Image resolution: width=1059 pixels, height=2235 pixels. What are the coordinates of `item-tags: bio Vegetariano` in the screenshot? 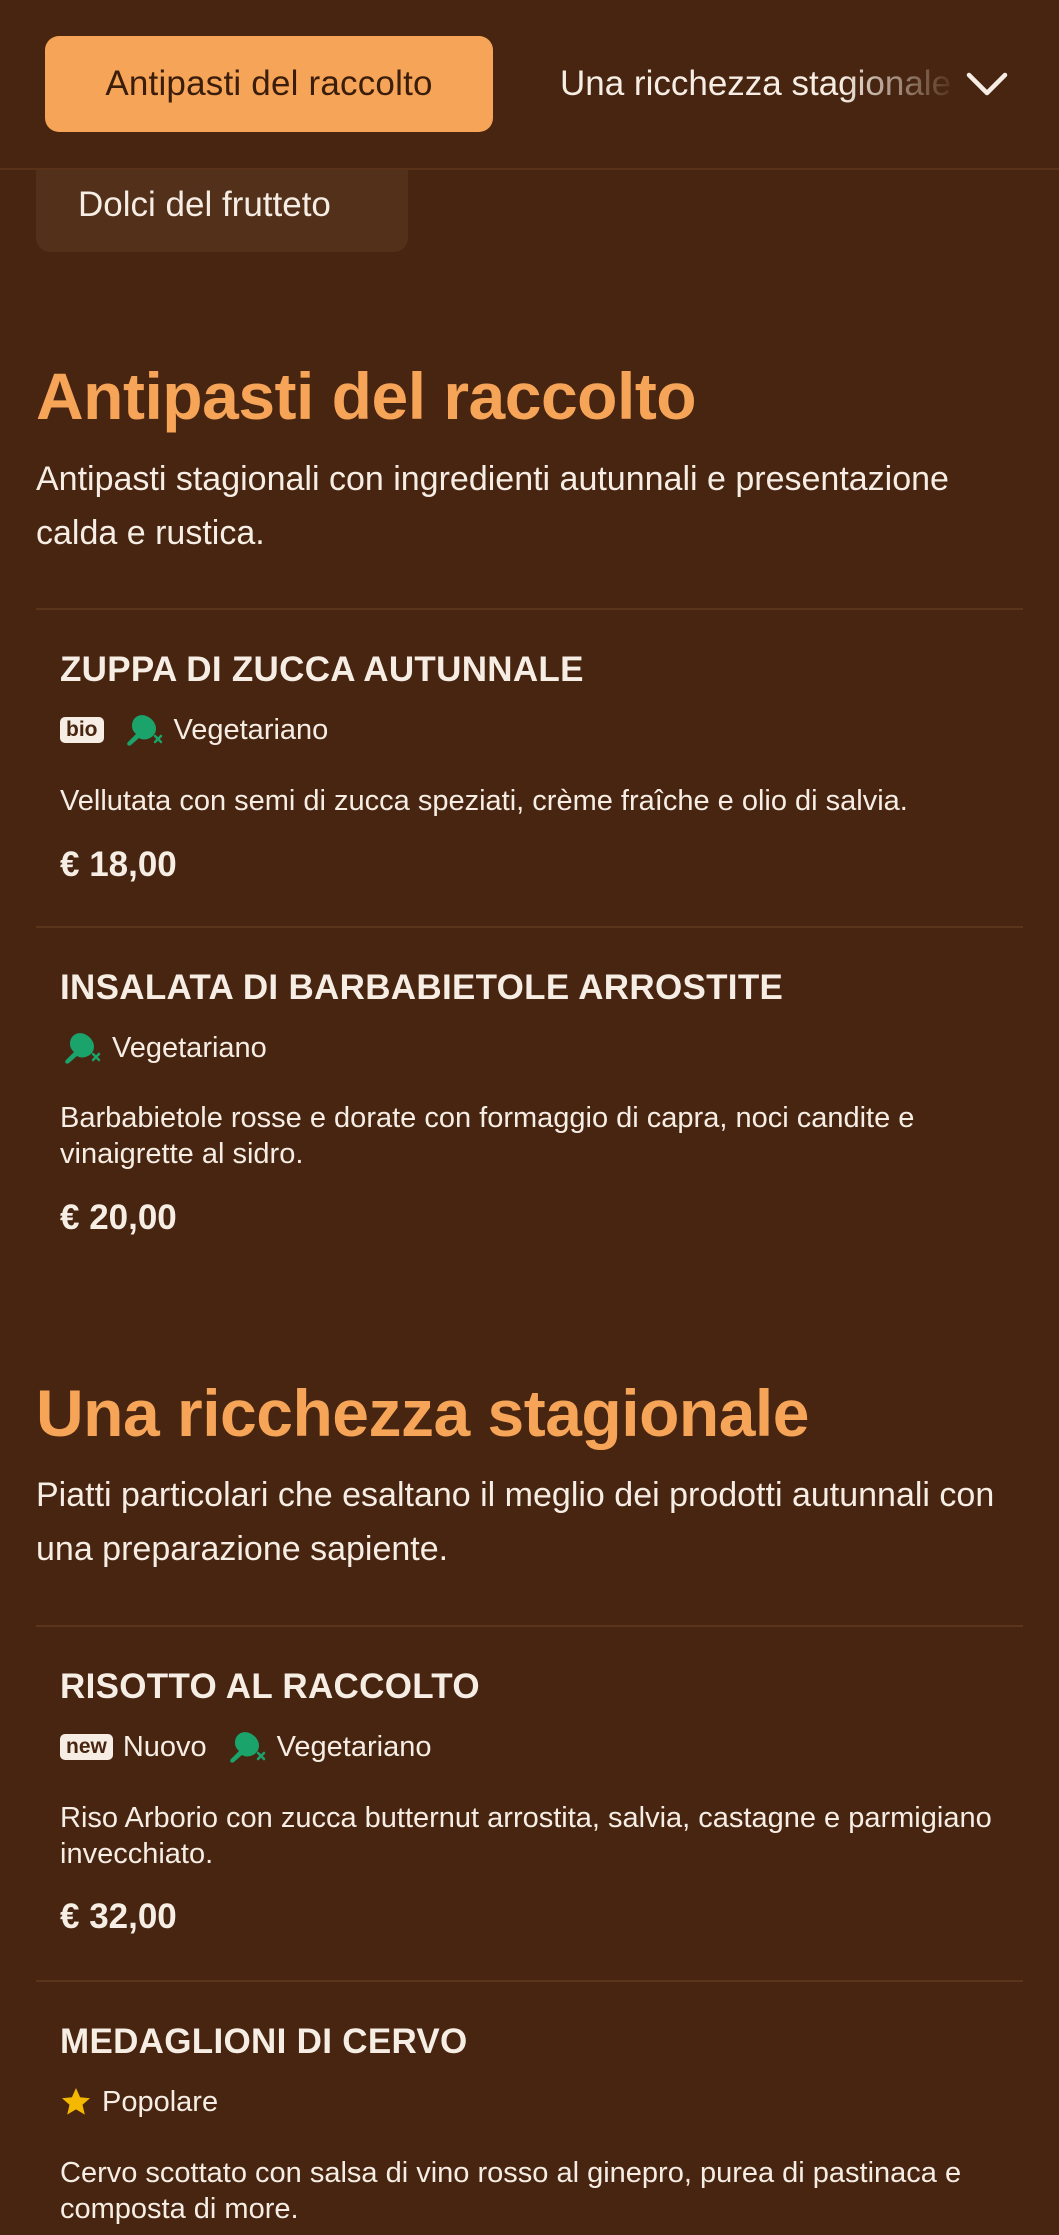 It's located at (198, 730).